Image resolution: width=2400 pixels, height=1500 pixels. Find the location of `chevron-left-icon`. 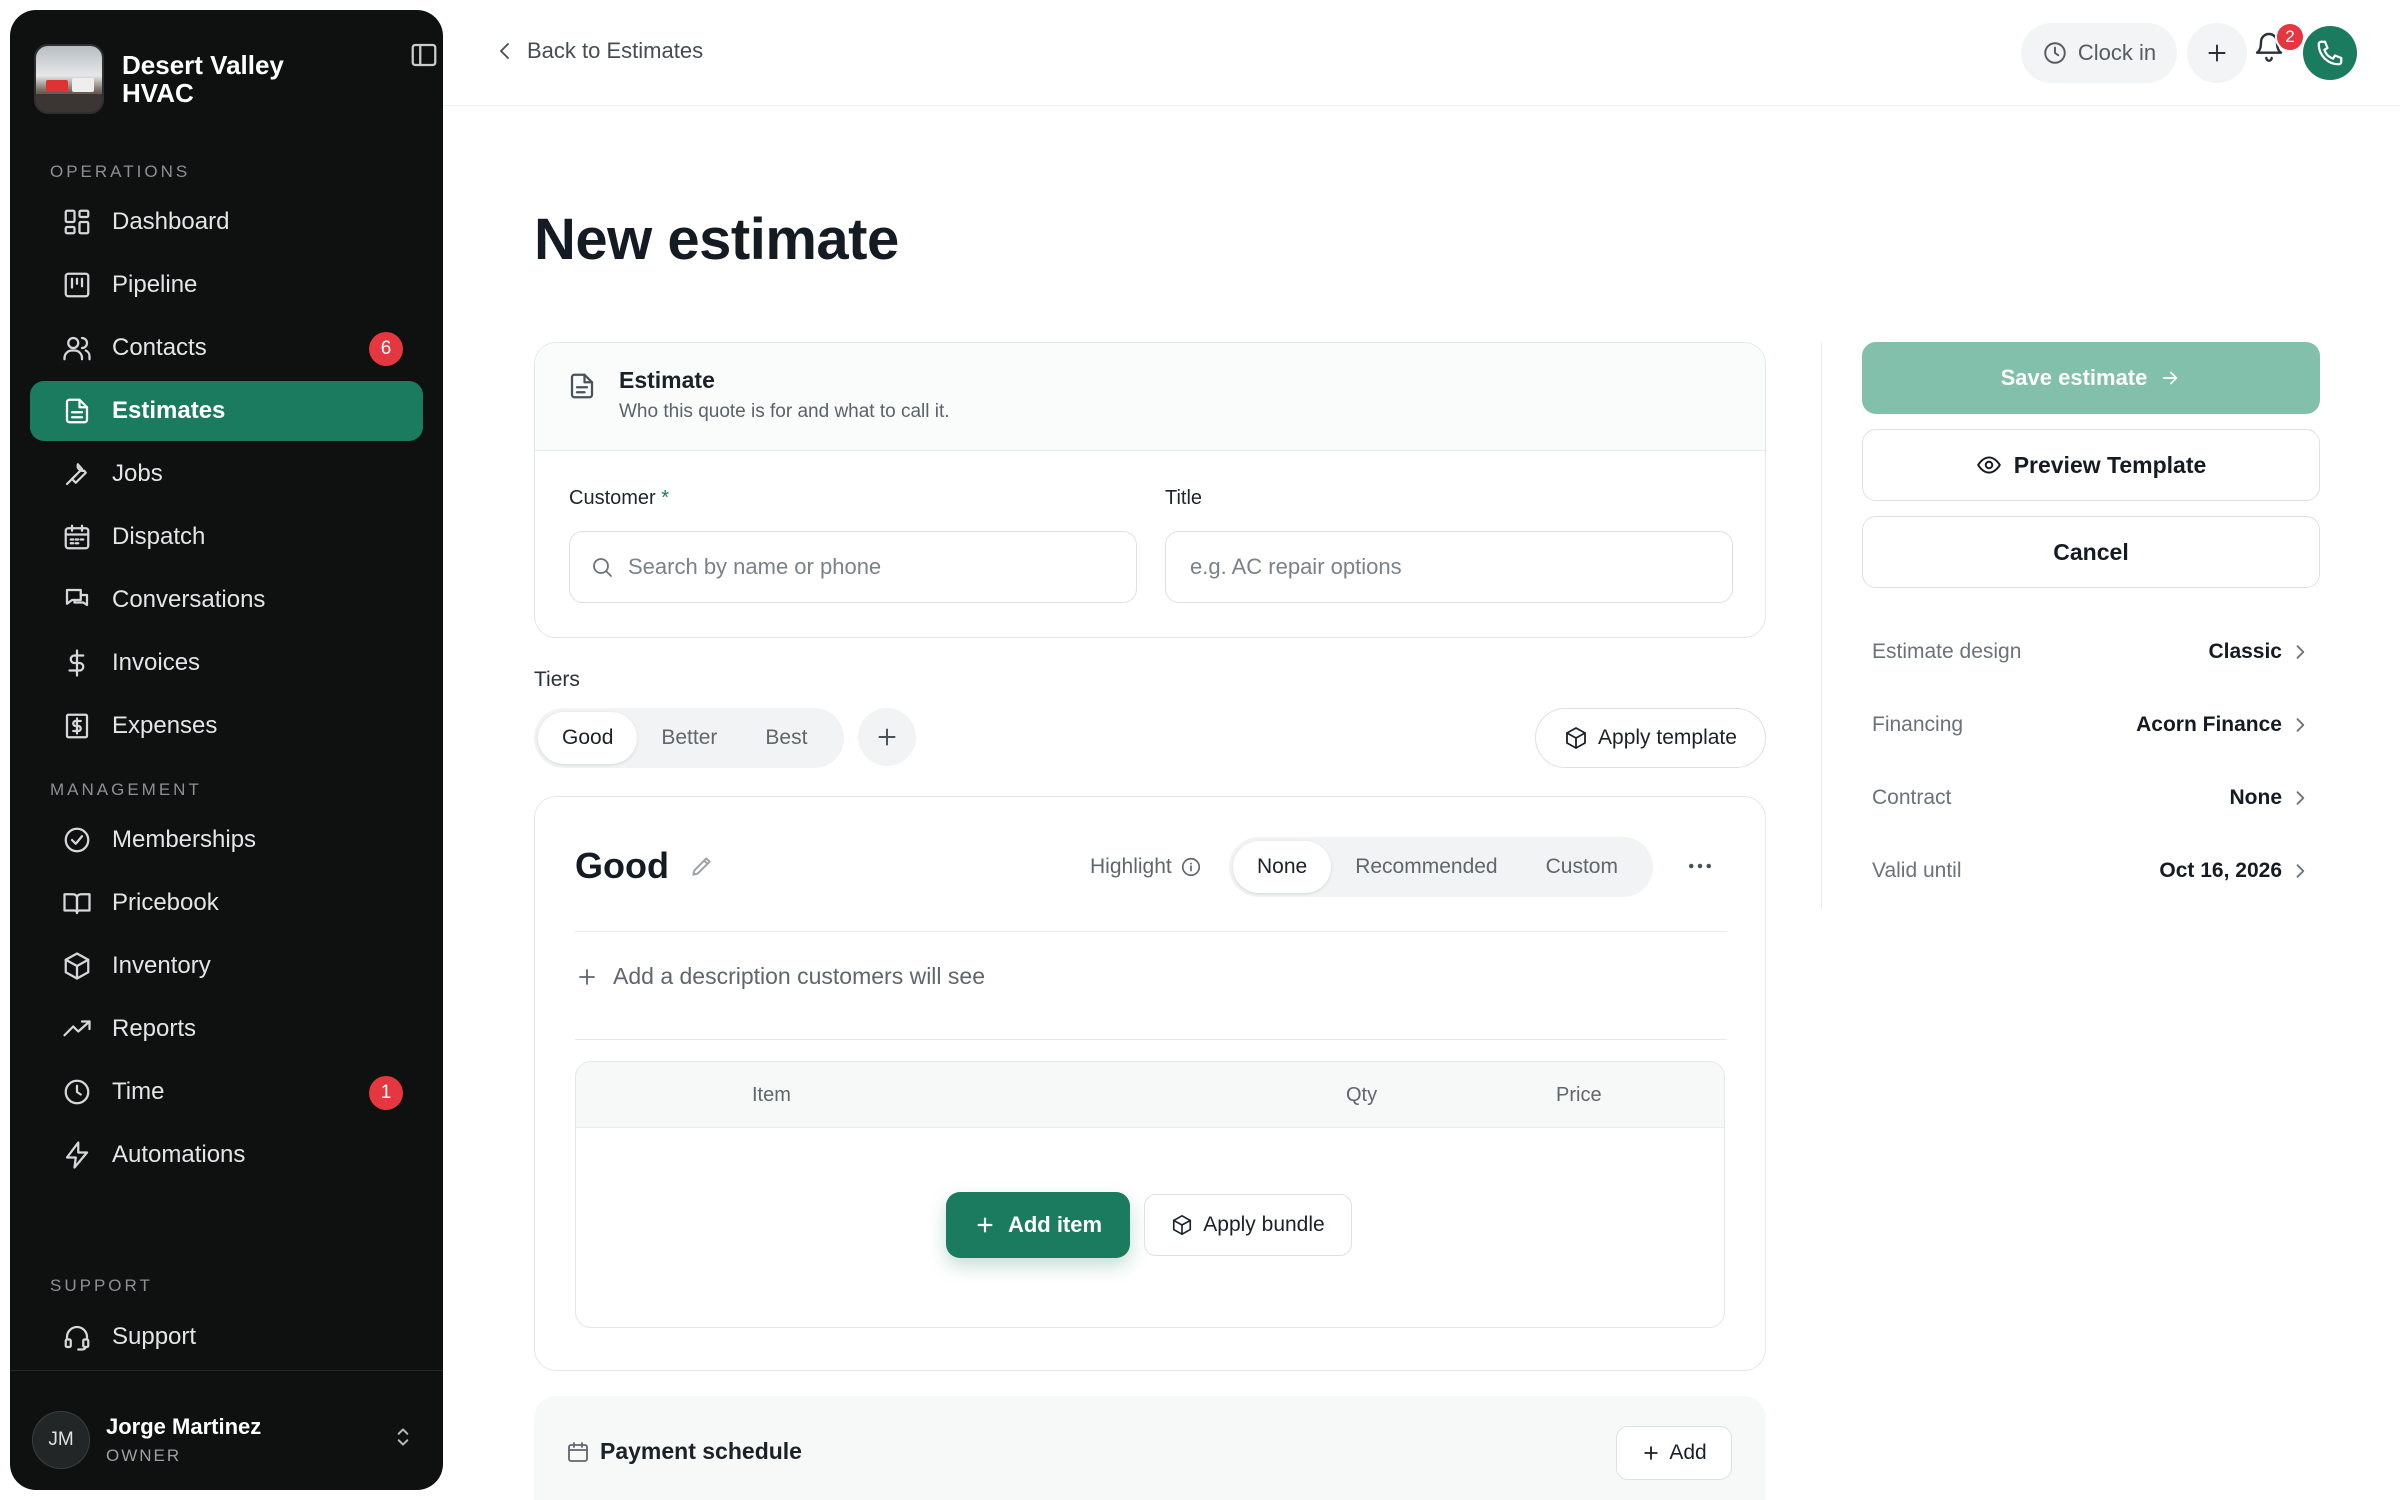

chevron-left-icon is located at coordinates (510, 51).